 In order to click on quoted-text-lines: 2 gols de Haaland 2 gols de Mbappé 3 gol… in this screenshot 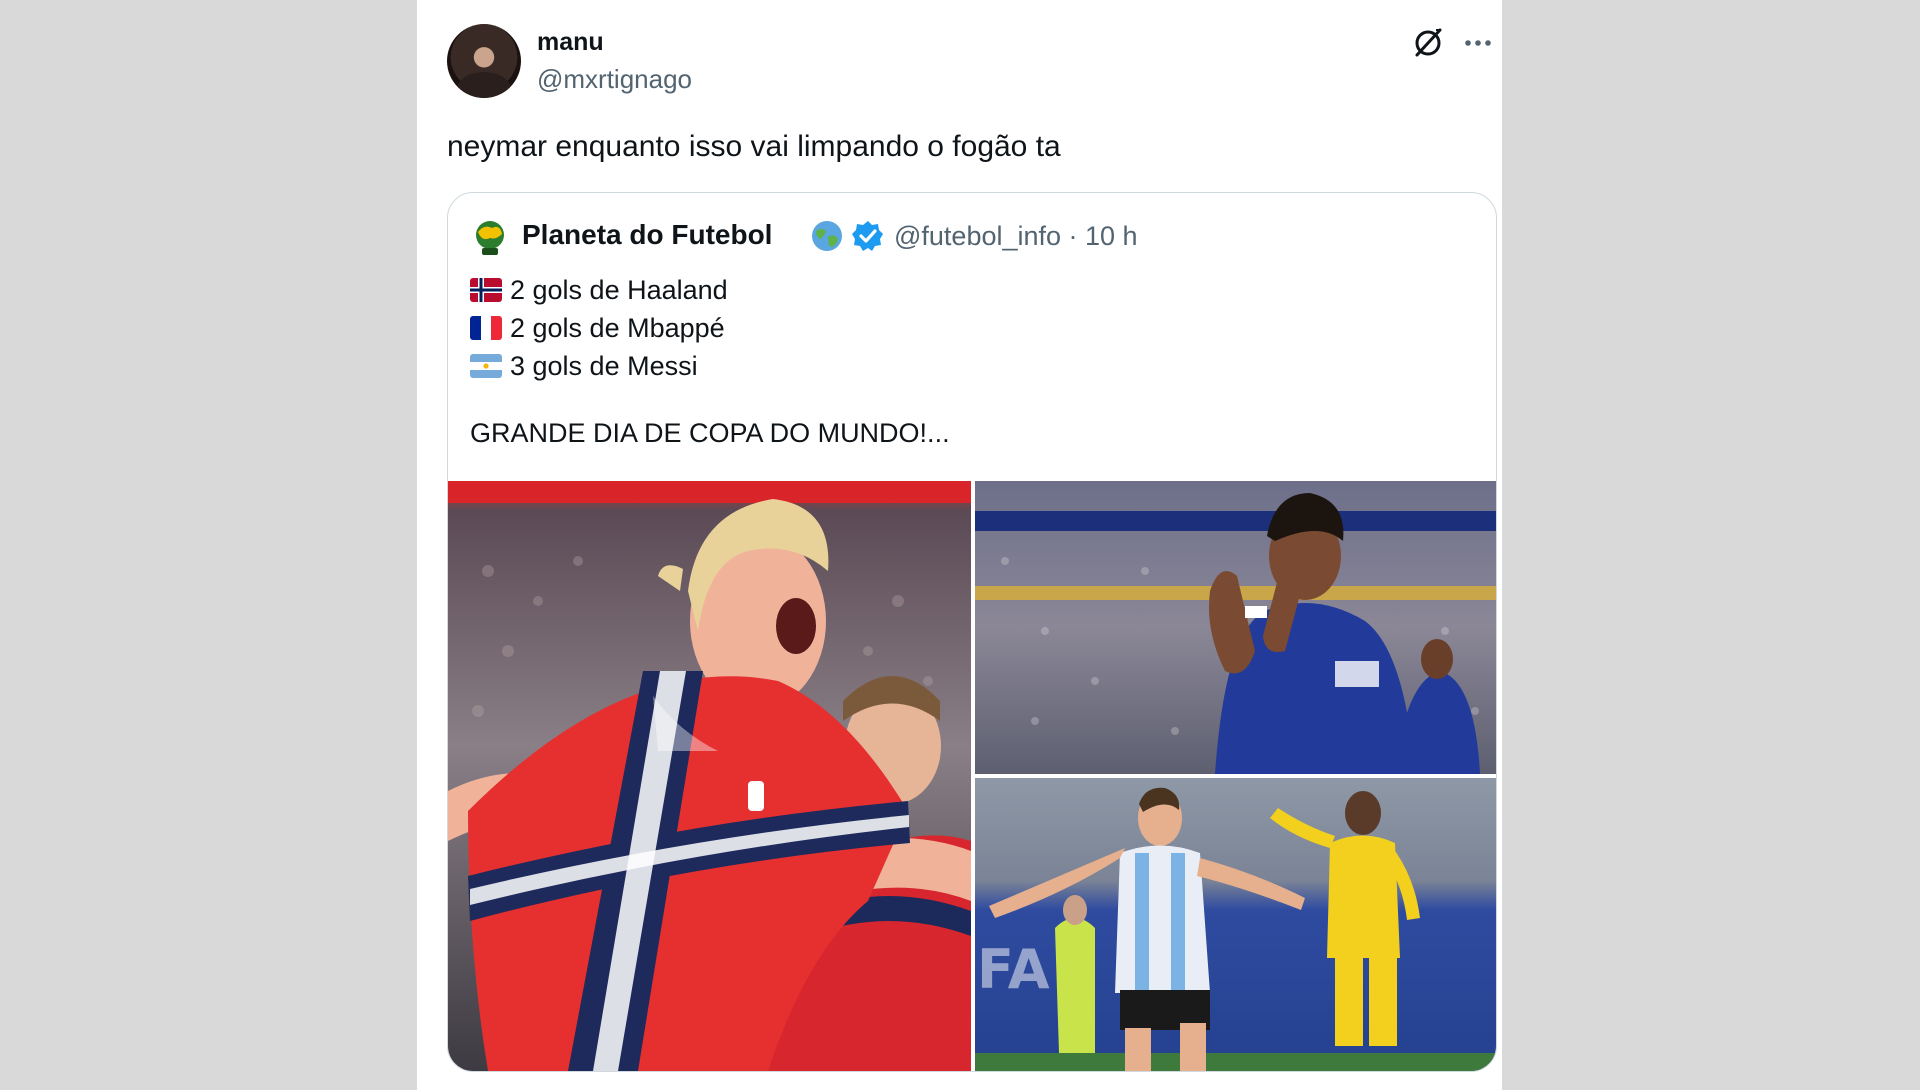, I will do `click(599, 328)`.